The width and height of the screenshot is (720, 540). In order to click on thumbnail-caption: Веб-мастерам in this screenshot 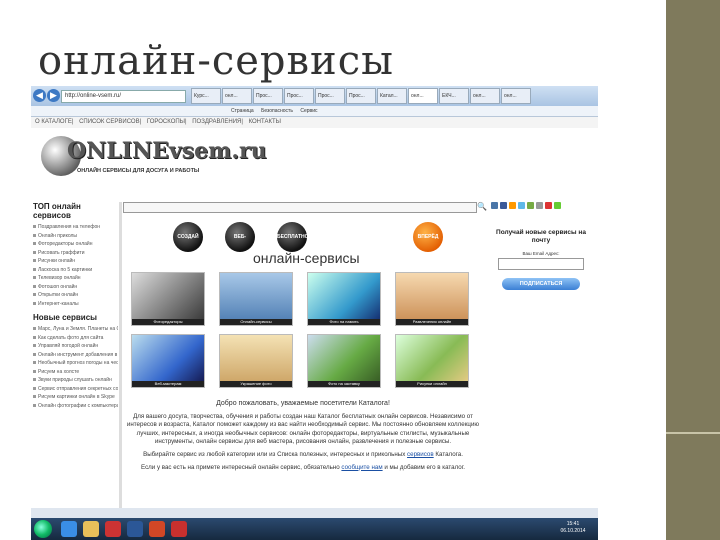, I will do `click(168, 384)`.